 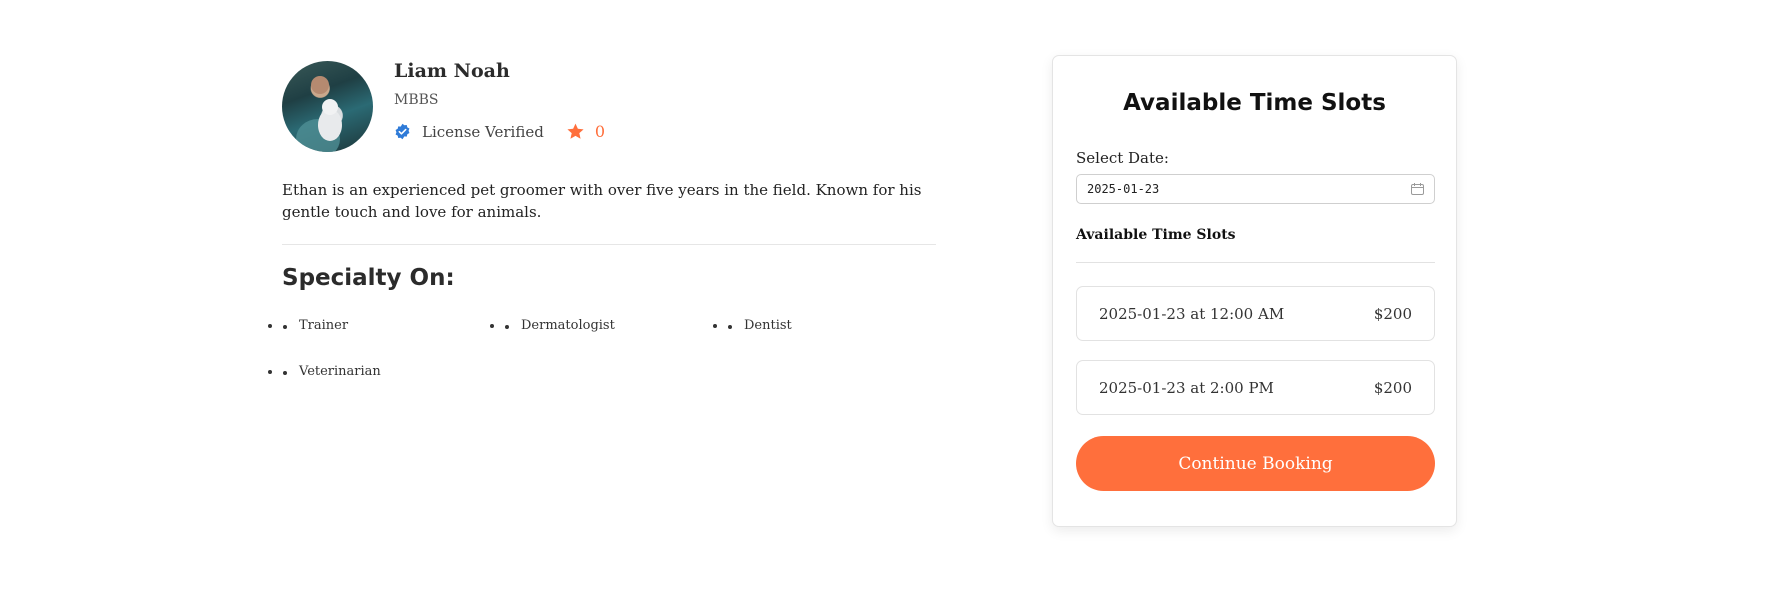 I want to click on continue-booking-button: Continue Booking, so click(x=1255, y=463).